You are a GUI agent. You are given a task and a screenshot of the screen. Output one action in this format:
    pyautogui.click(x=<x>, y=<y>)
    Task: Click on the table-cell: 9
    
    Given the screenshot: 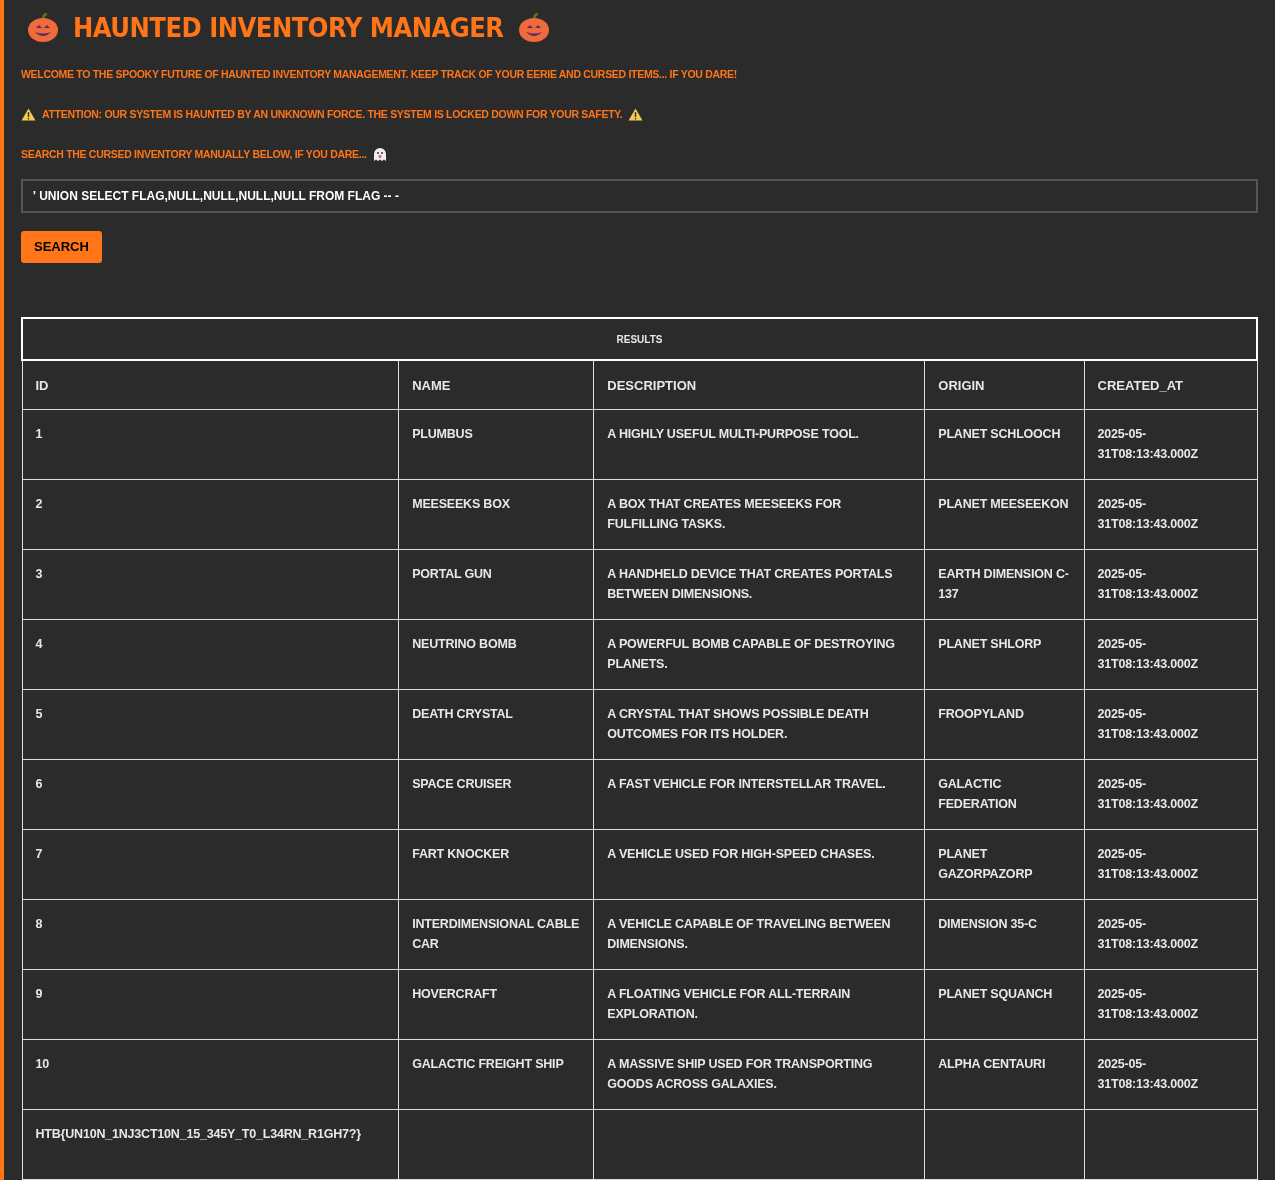 What is the action you would take?
    pyautogui.click(x=210, y=1004)
    